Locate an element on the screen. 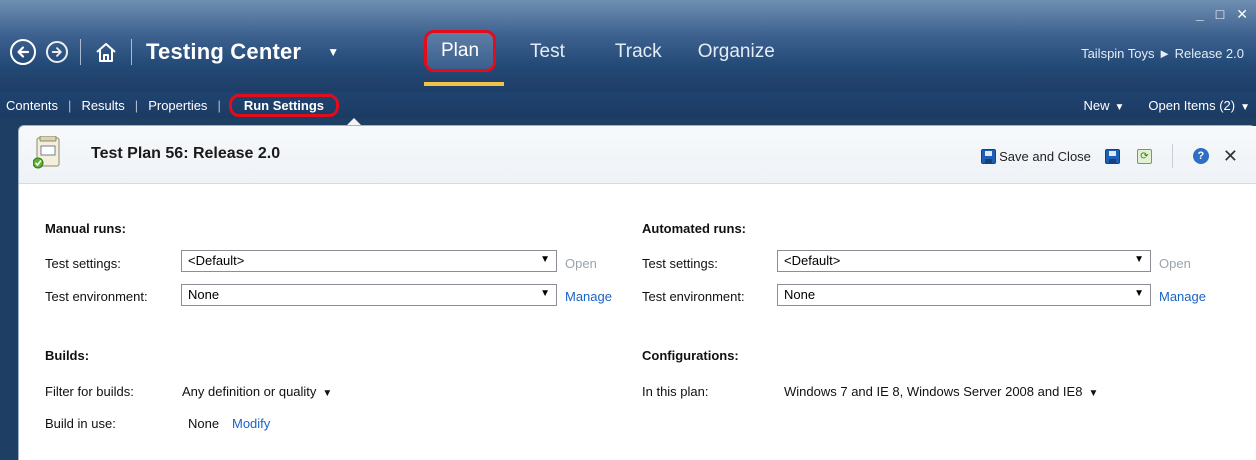 The image size is (1256, 460). automated-open-link: Open is located at coordinates (1175, 263).